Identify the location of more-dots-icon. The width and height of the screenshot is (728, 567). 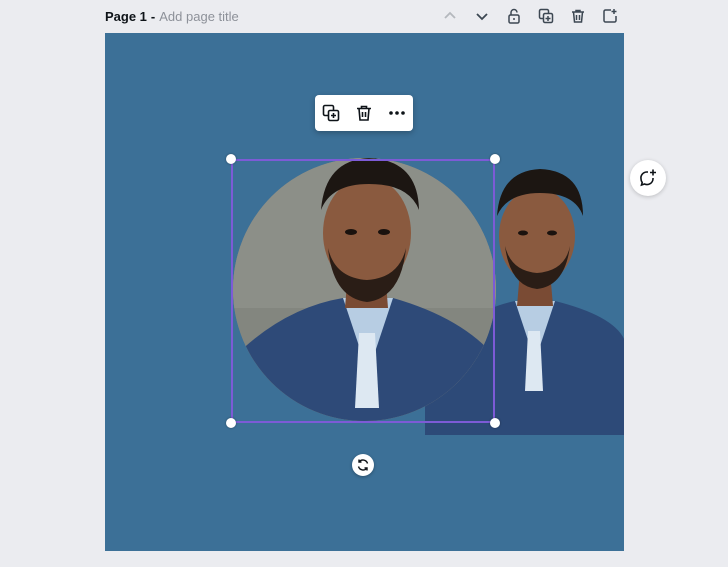
(396, 113).